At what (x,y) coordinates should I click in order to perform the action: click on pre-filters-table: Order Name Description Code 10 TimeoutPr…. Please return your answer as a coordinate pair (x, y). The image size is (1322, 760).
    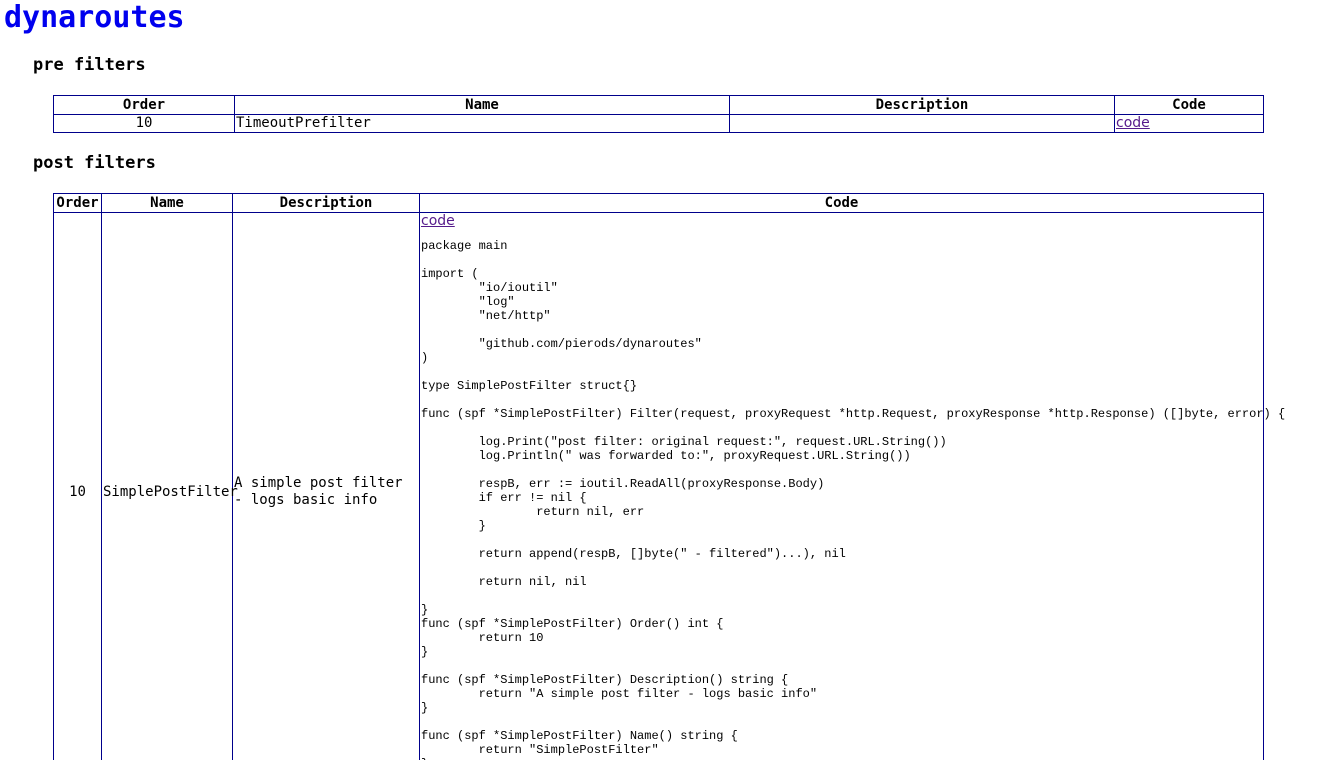
    Looking at the image, I should click on (658, 114).